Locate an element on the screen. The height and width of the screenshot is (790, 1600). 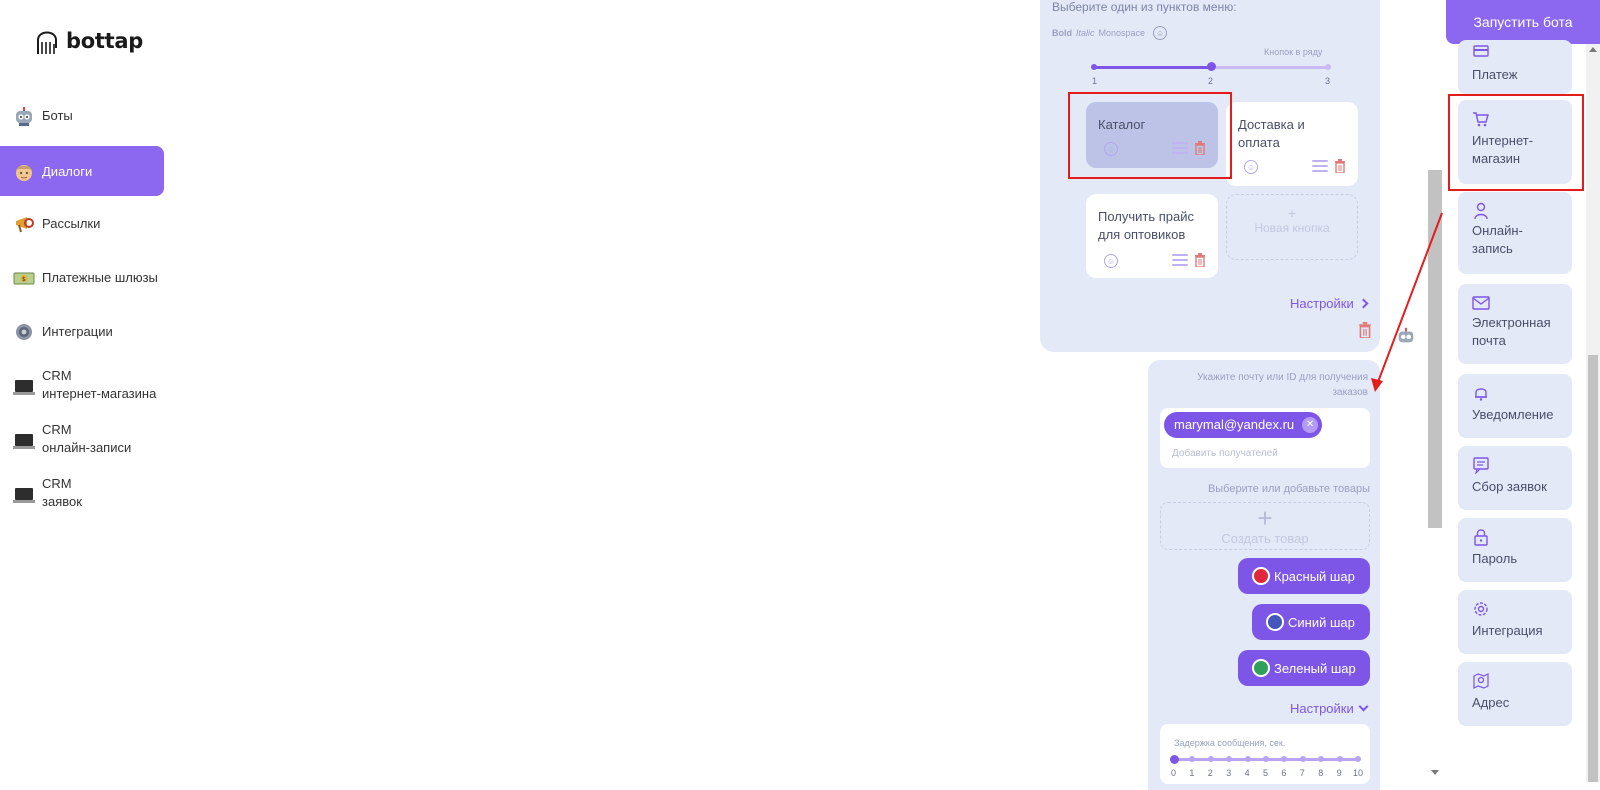
page-scrollbar-thumb is located at coordinates (1593, 568).